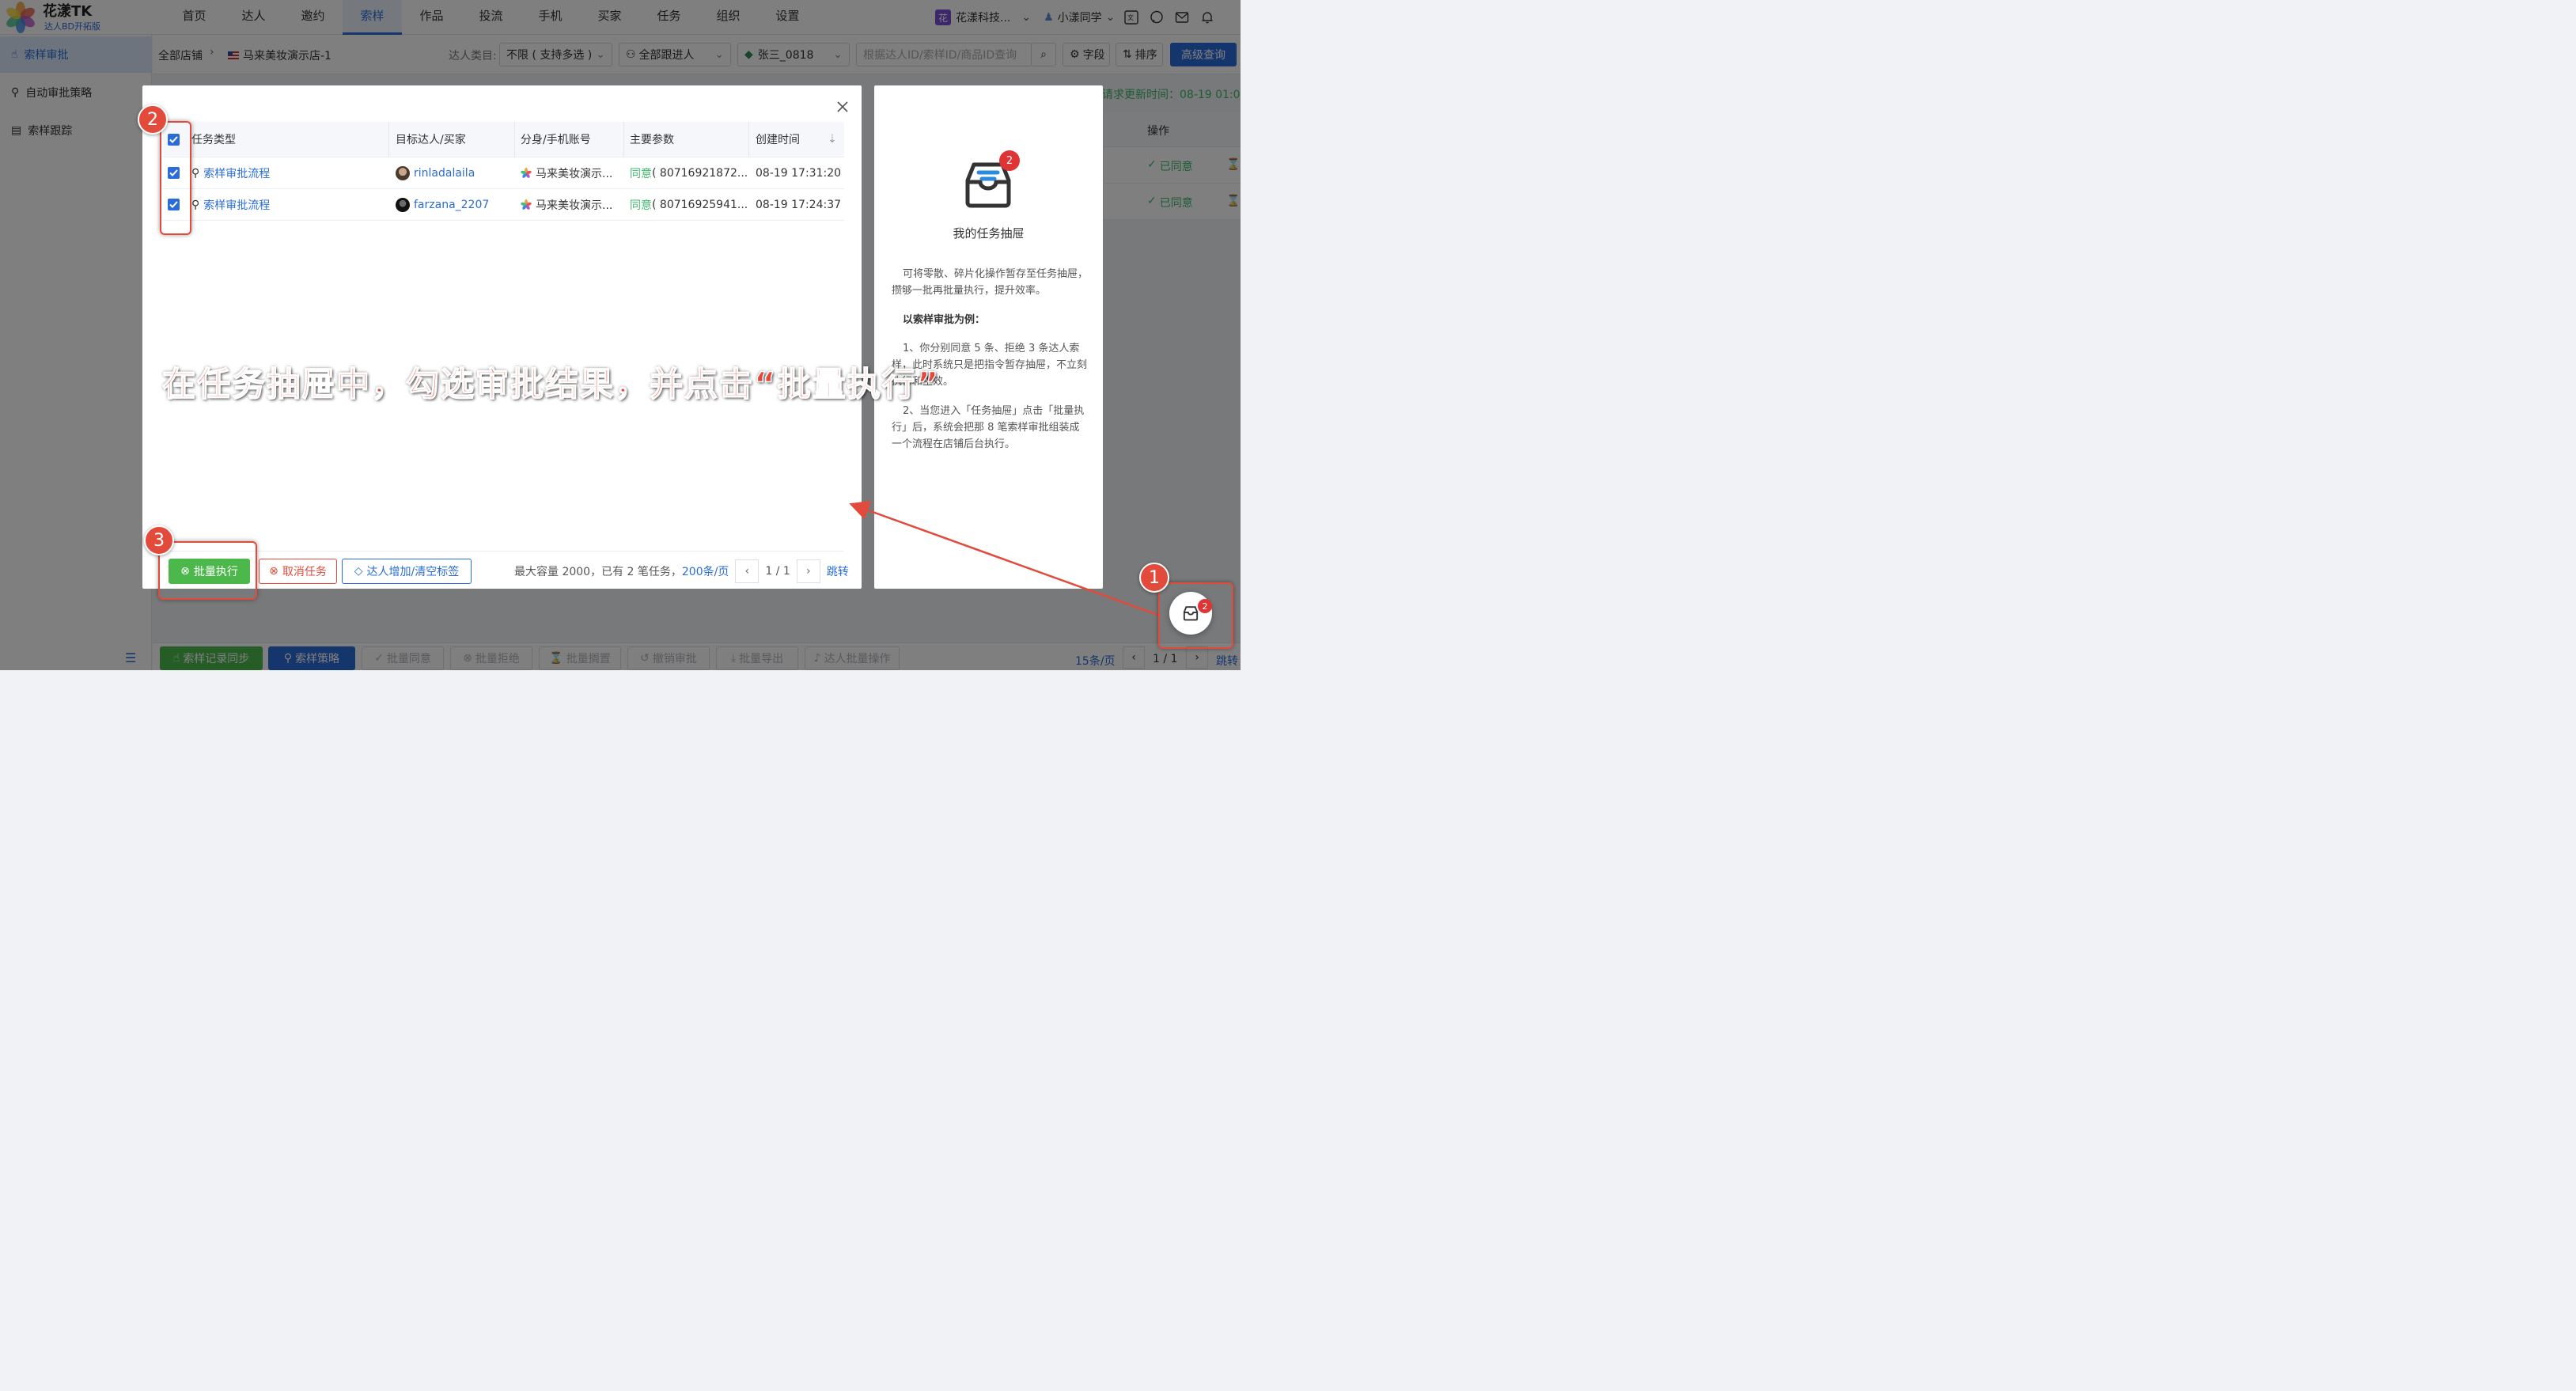 This screenshot has width=2576, height=1391. I want to click on step-number-1: 1, so click(1154, 578).